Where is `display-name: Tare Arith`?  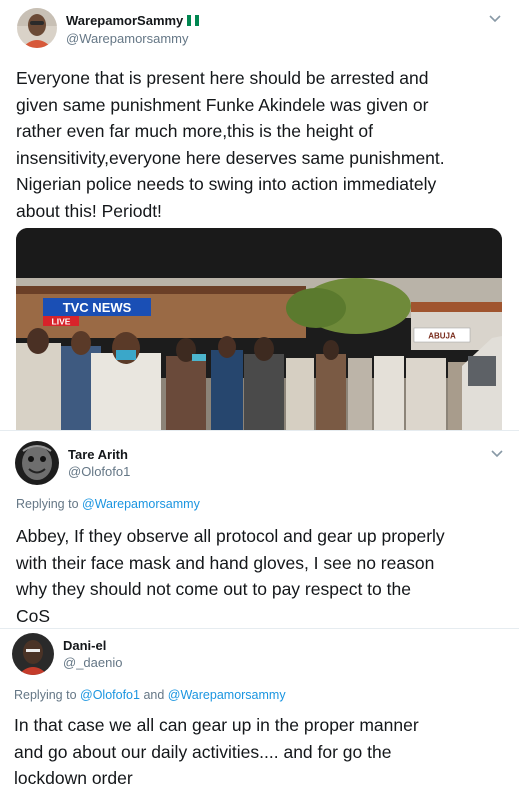
display-name: Tare Arith is located at coordinates (98, 454).